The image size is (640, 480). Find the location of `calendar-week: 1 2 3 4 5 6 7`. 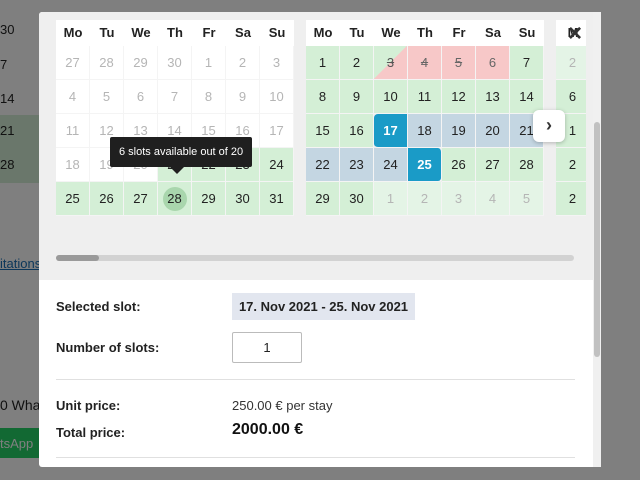

calendar-week: 1 2 3 4 5 6 7 is located at coordinates (425, 63).